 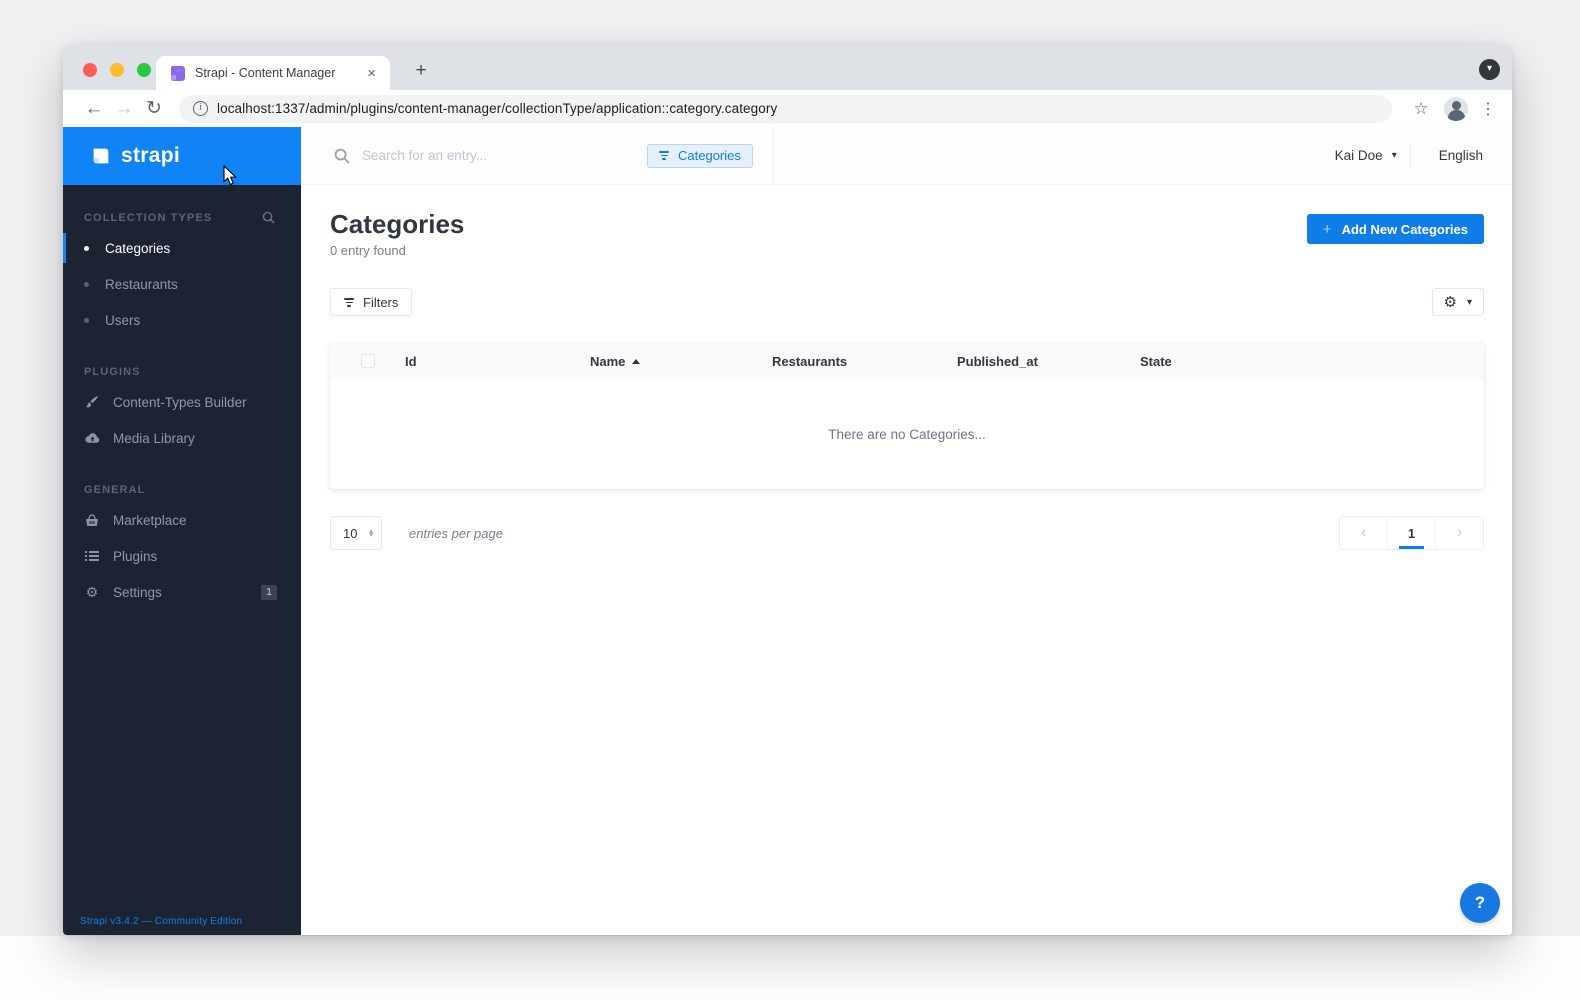 I want to click on browser-profile-avatar, so click(x=1456, y=108).